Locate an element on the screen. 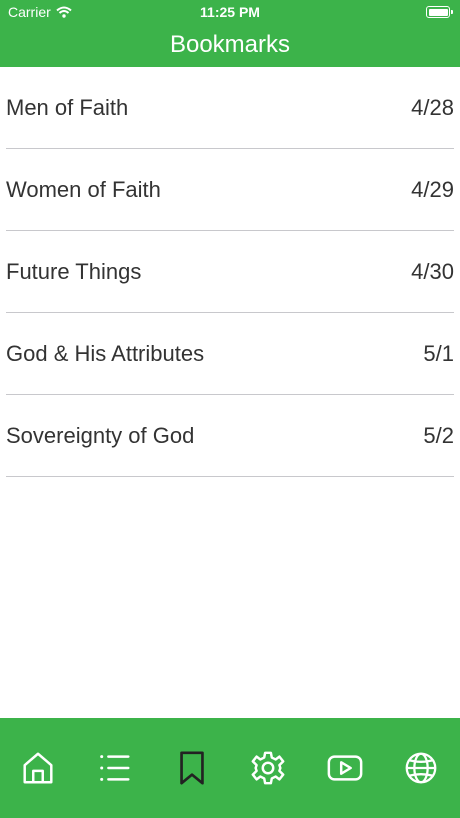 This screenshot has width=460, height=818. status-time: 11:25 PM is located at coordinates (230, 12).